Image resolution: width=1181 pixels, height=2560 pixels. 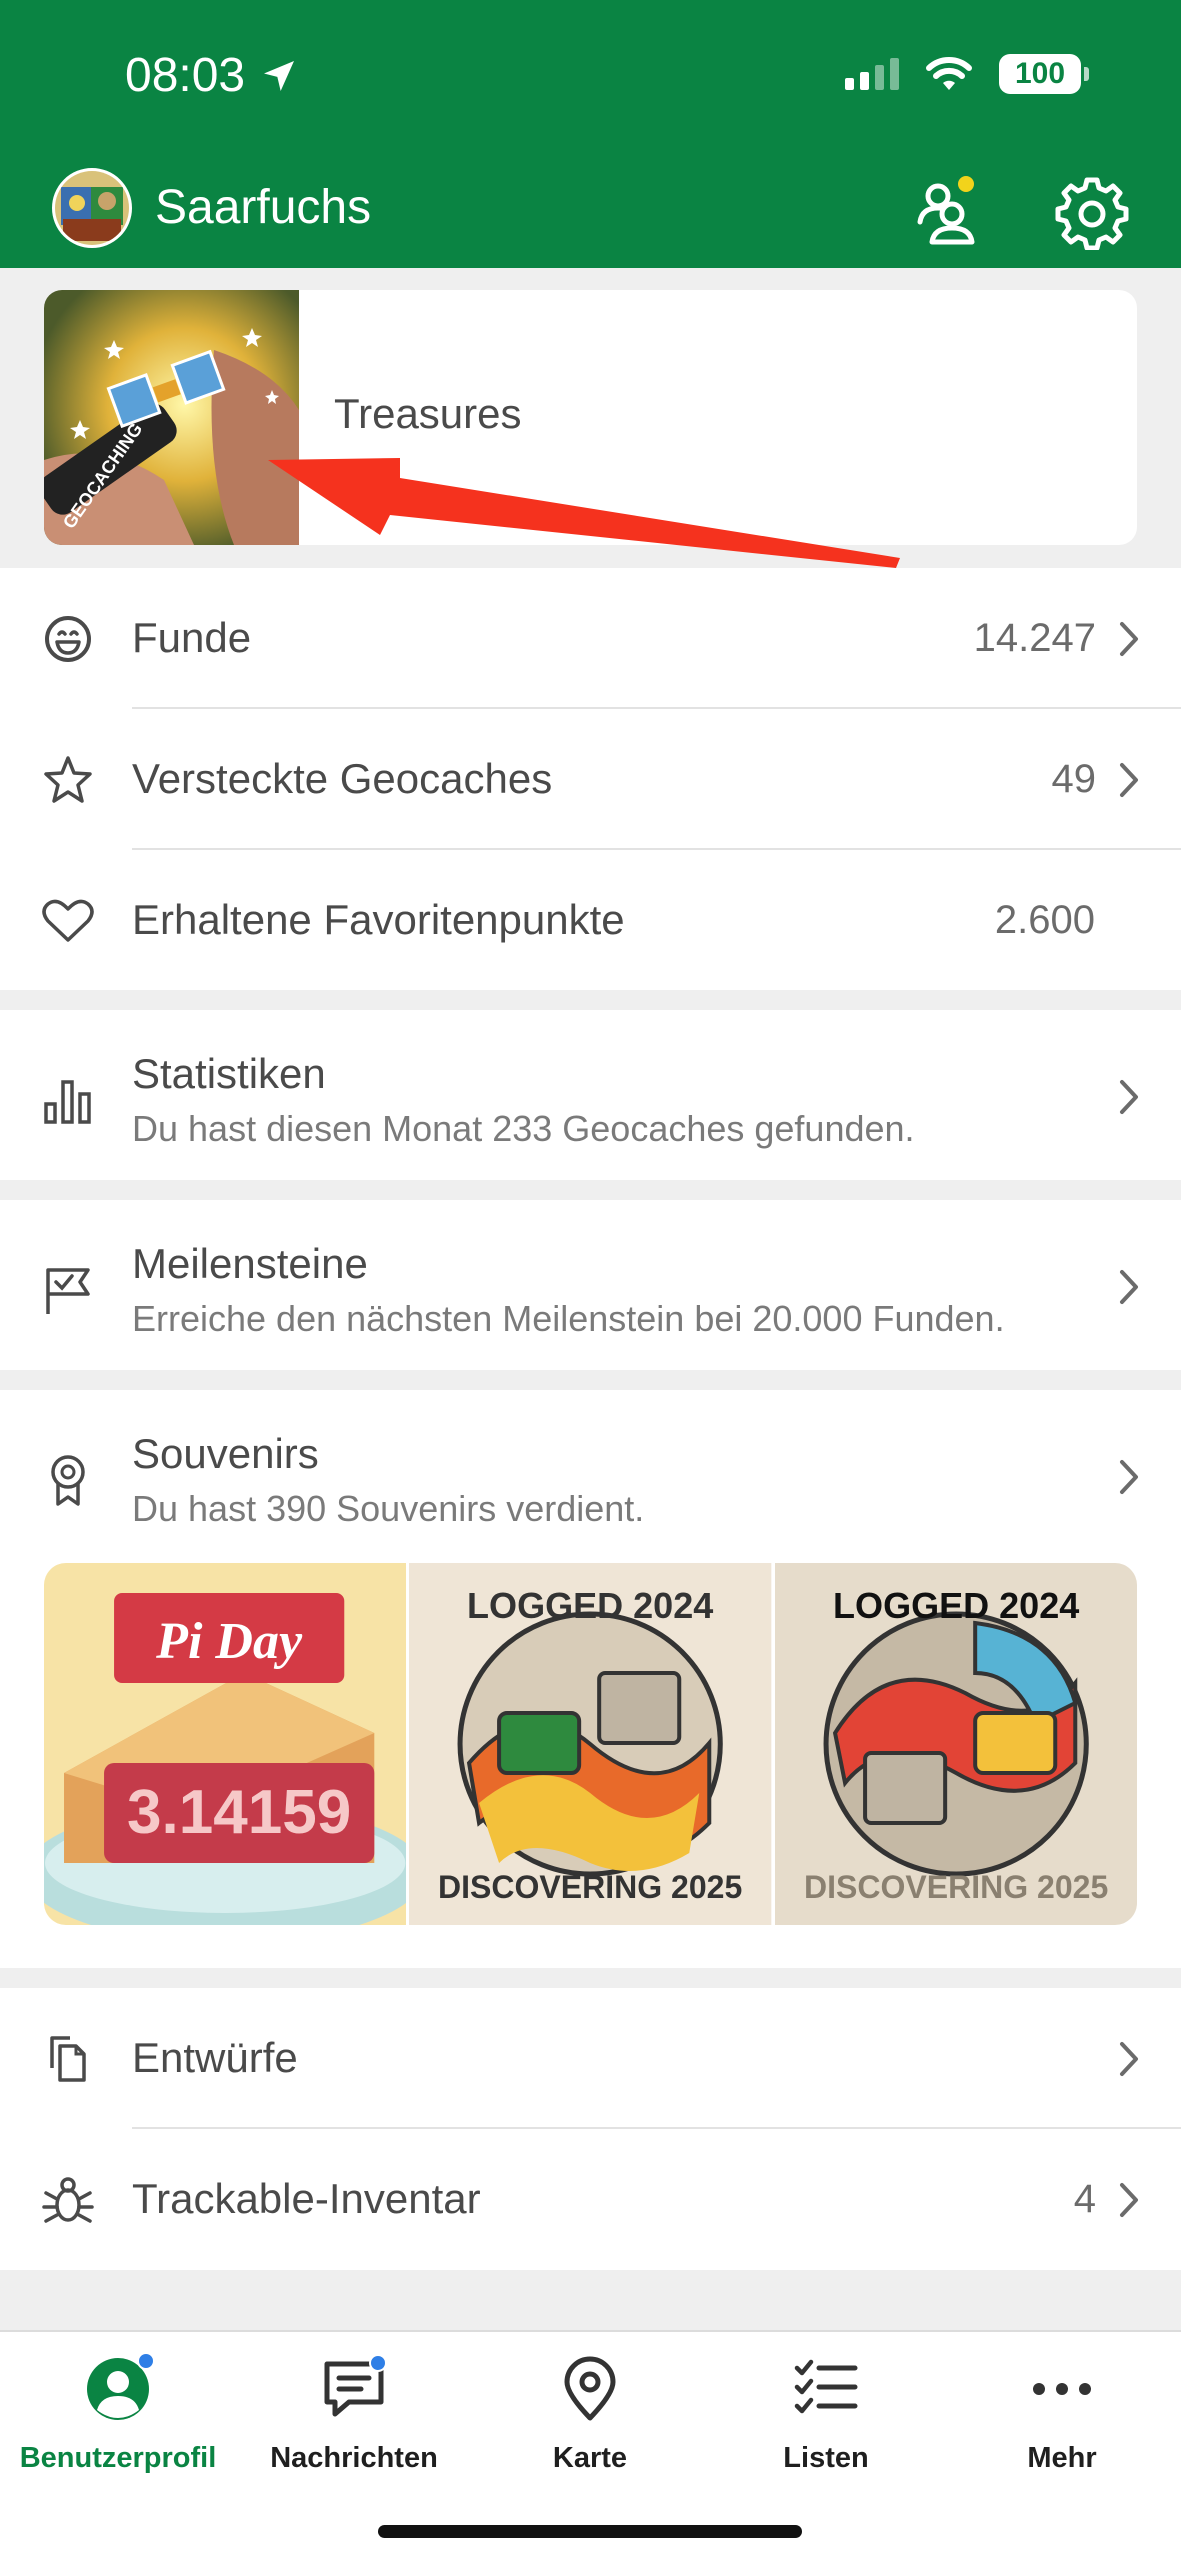 I want to click on tab-label: Mehr, so click(x=1062, y=2458).